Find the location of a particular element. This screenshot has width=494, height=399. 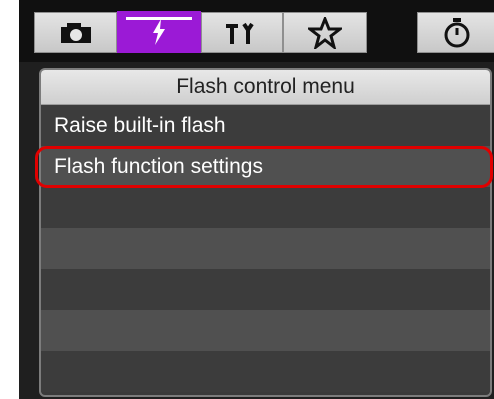

star-outline-icon is located at coordinates (325, 32).